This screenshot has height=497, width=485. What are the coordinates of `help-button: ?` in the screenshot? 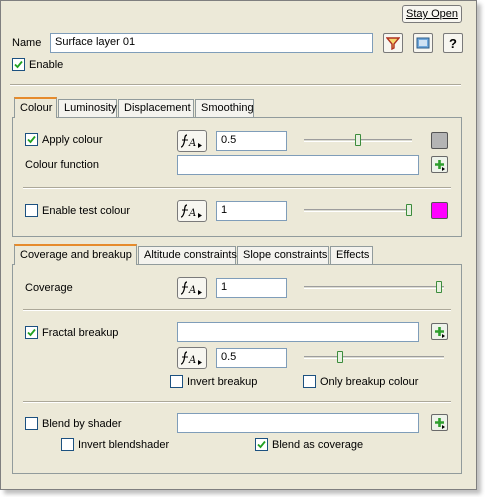 It's located at (453, 43).